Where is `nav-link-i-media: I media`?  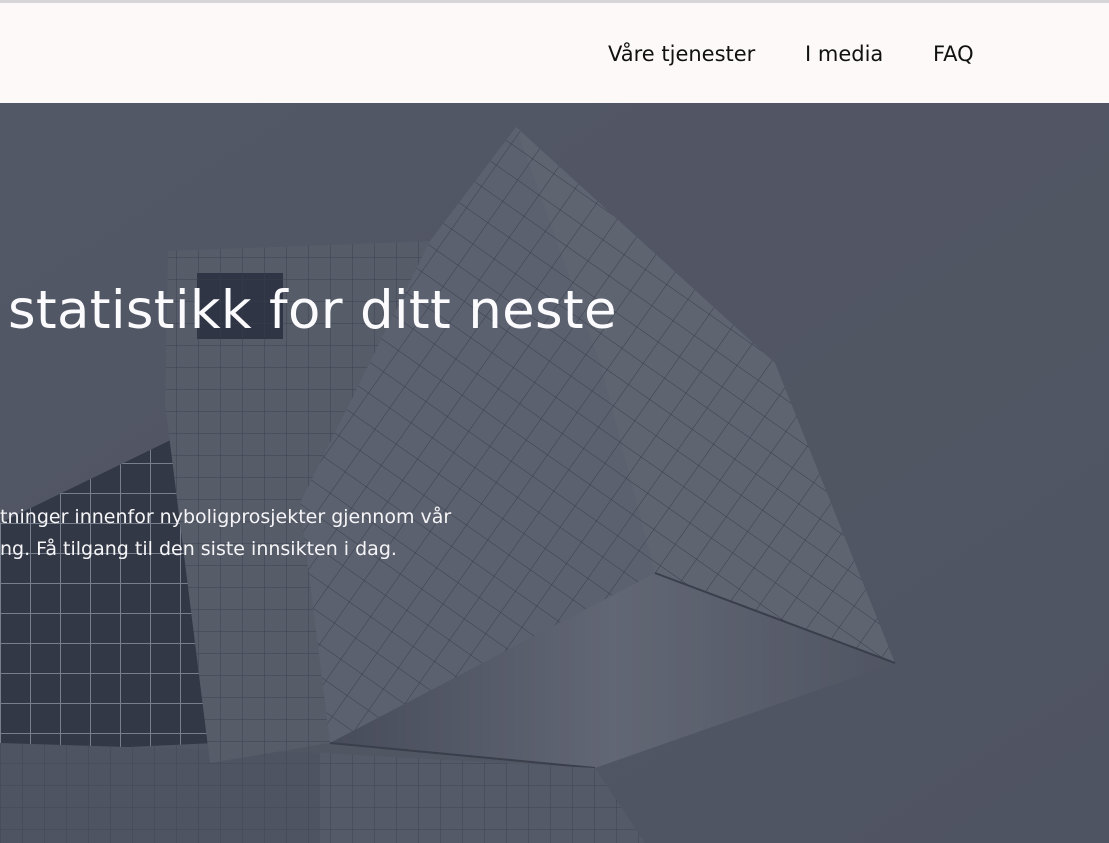
nav-link-i-media: I media is located at coordinates (844, 54).